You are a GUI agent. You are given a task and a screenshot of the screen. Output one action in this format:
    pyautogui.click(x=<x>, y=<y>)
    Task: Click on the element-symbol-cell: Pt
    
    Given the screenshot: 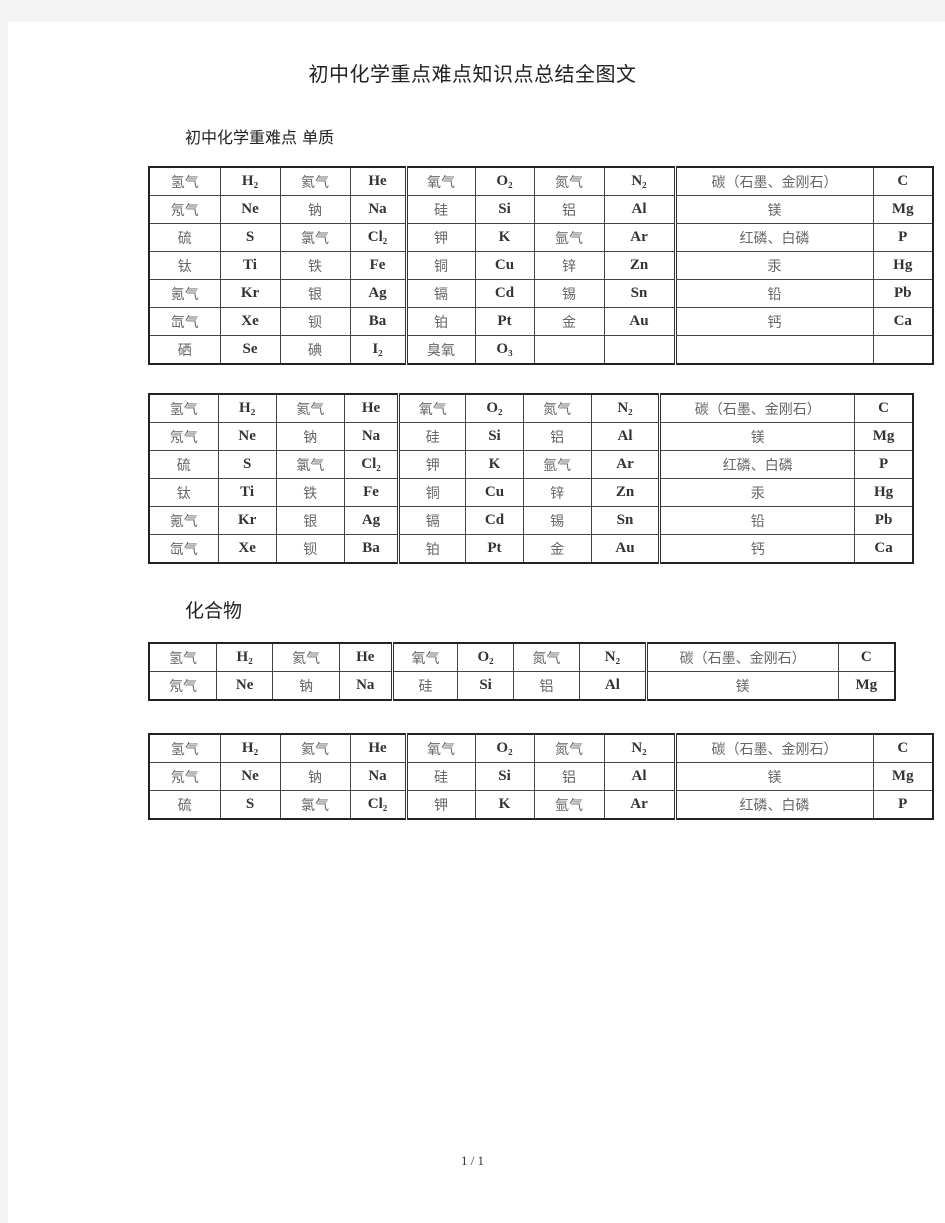 What is the action you would take?
    pyautogui.click(x=504, y=321)
    